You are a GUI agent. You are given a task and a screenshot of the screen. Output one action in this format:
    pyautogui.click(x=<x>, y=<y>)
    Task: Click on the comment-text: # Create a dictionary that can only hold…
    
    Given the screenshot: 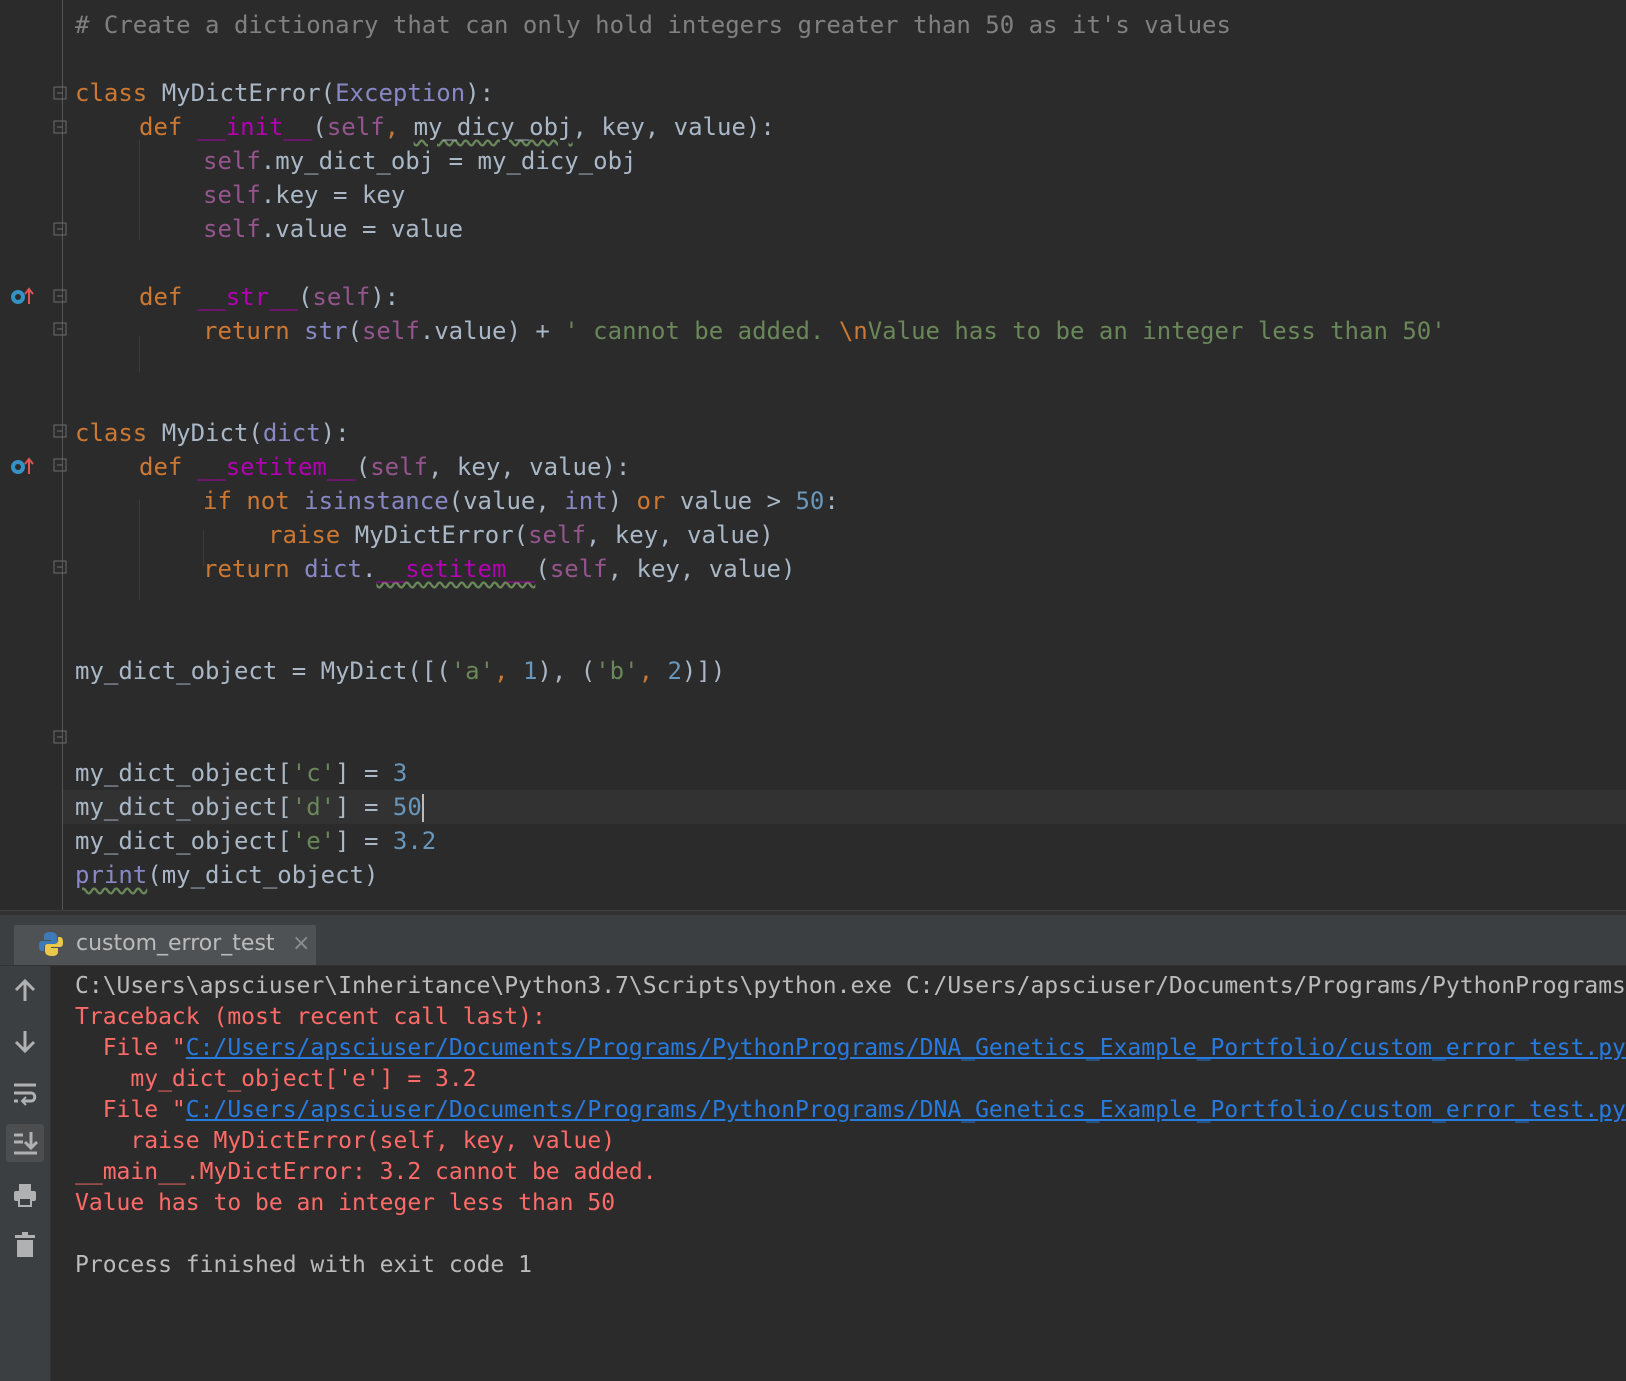 What is the action you would take?
    pyautogui.click(x=653, y=25)
    